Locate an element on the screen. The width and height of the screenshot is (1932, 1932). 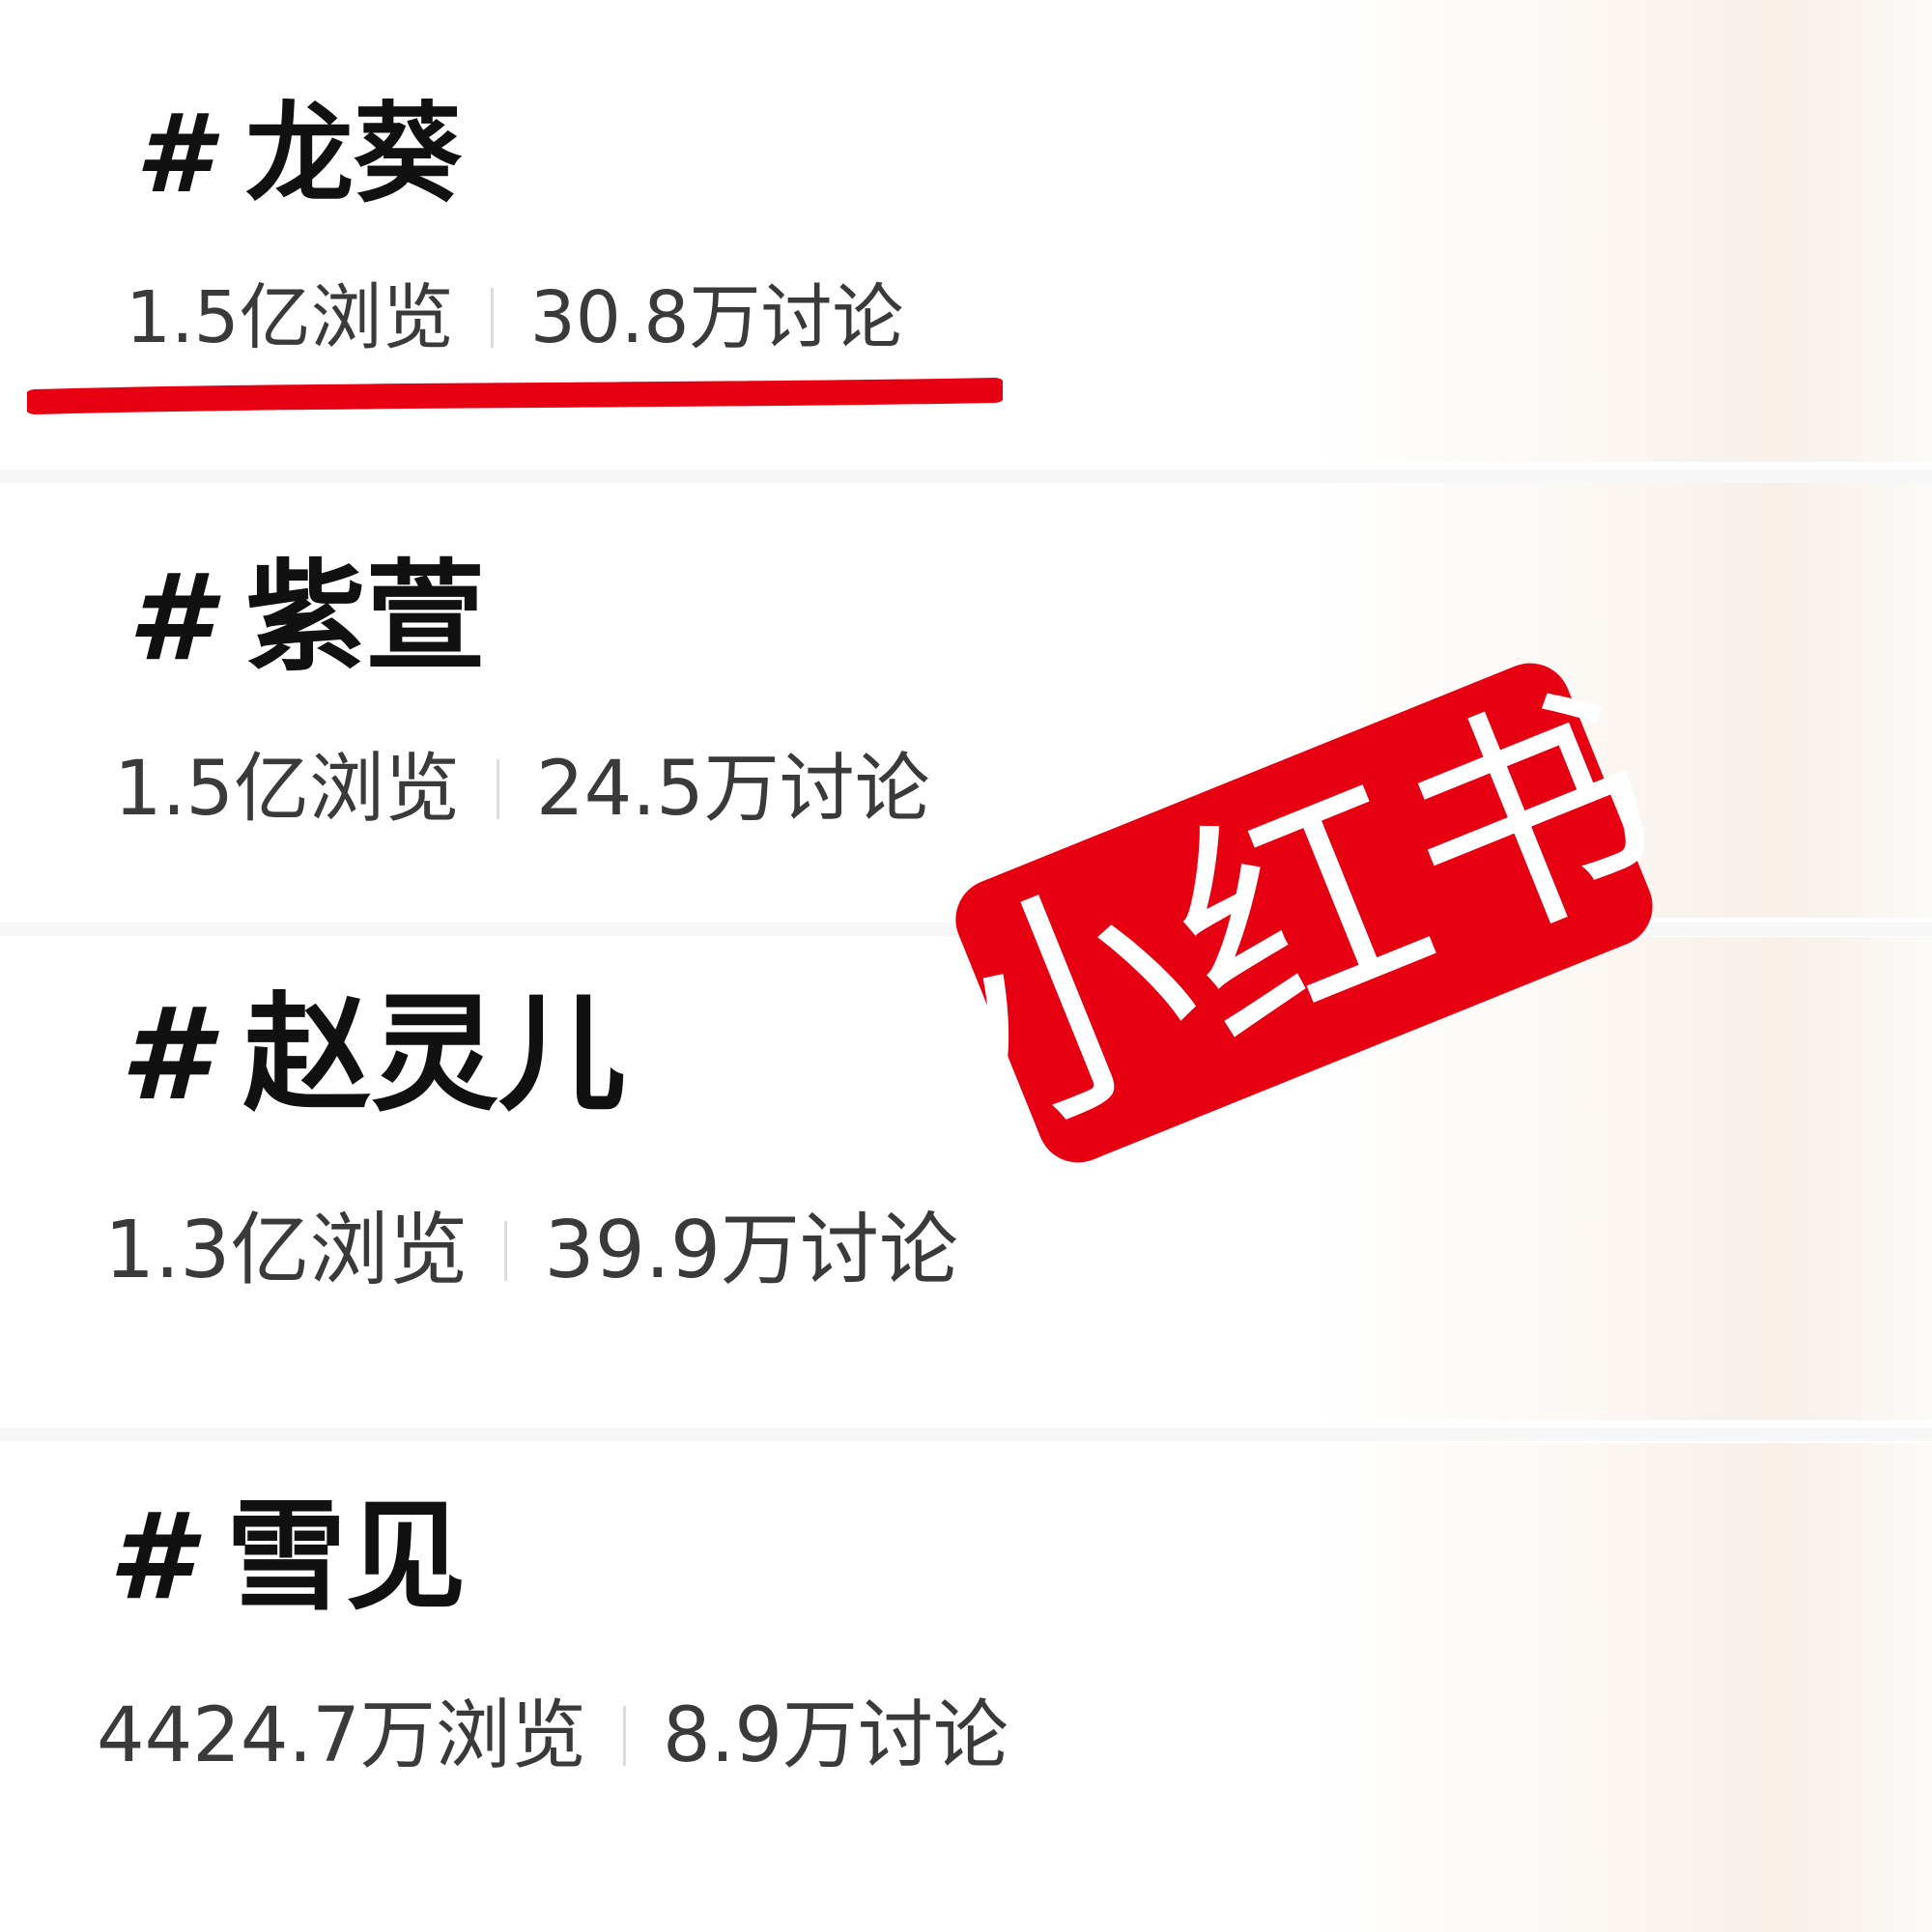
discussion-count: 24.5万讨论 is located at coordinates (733, 789).